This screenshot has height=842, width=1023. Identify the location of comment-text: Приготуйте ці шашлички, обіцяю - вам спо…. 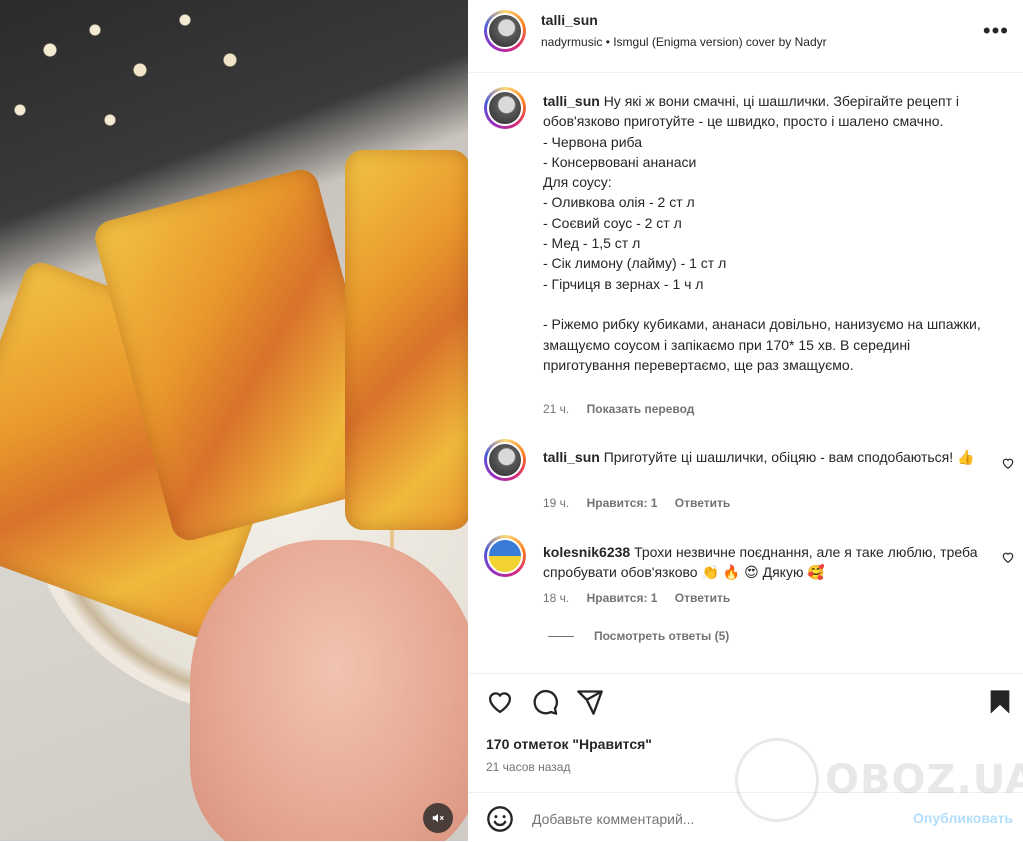
(789, 457).